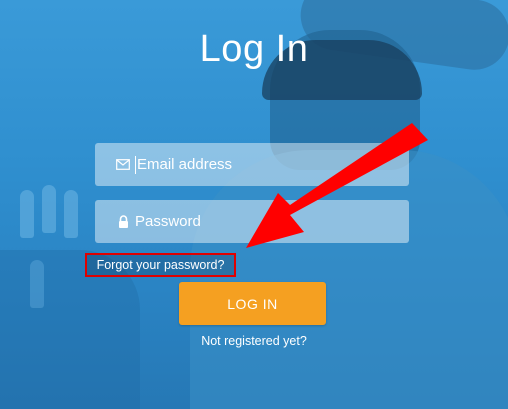 The width and height of the screenshot is (508, 409). Describe the element at coordinates (267, 164) in the screenshot. I see `email-input` at that location.